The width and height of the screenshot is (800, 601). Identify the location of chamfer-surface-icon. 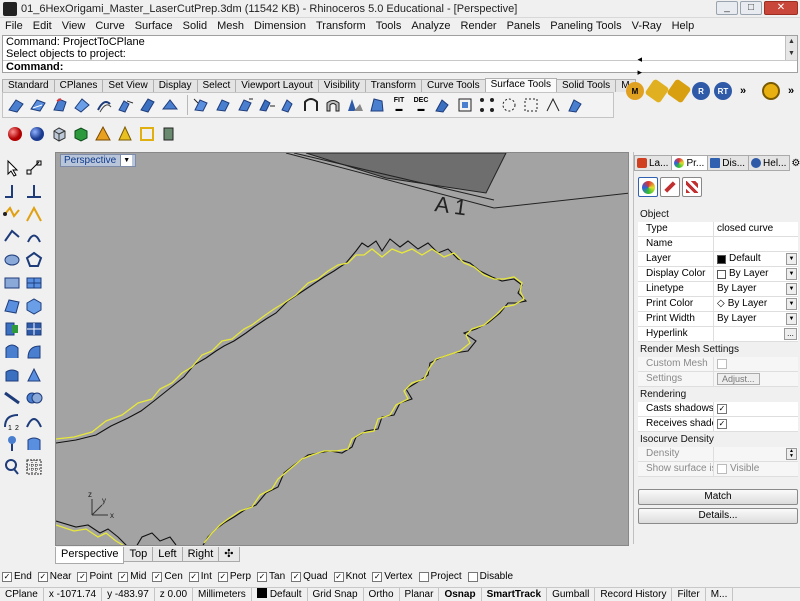
(60, 105).